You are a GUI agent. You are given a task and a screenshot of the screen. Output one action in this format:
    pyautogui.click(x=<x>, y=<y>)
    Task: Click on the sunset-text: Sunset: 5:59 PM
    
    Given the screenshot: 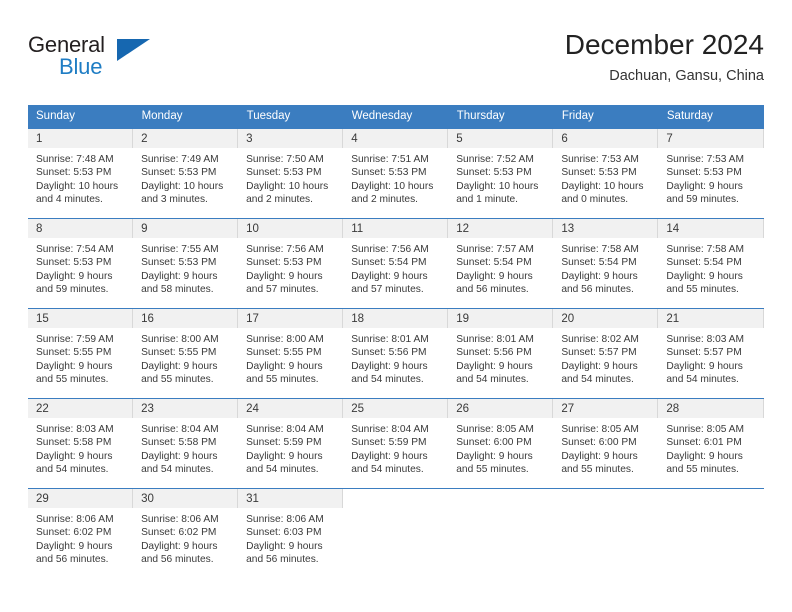 What is the action you would take?
    pyautogui.click(x=389, y=443)
    